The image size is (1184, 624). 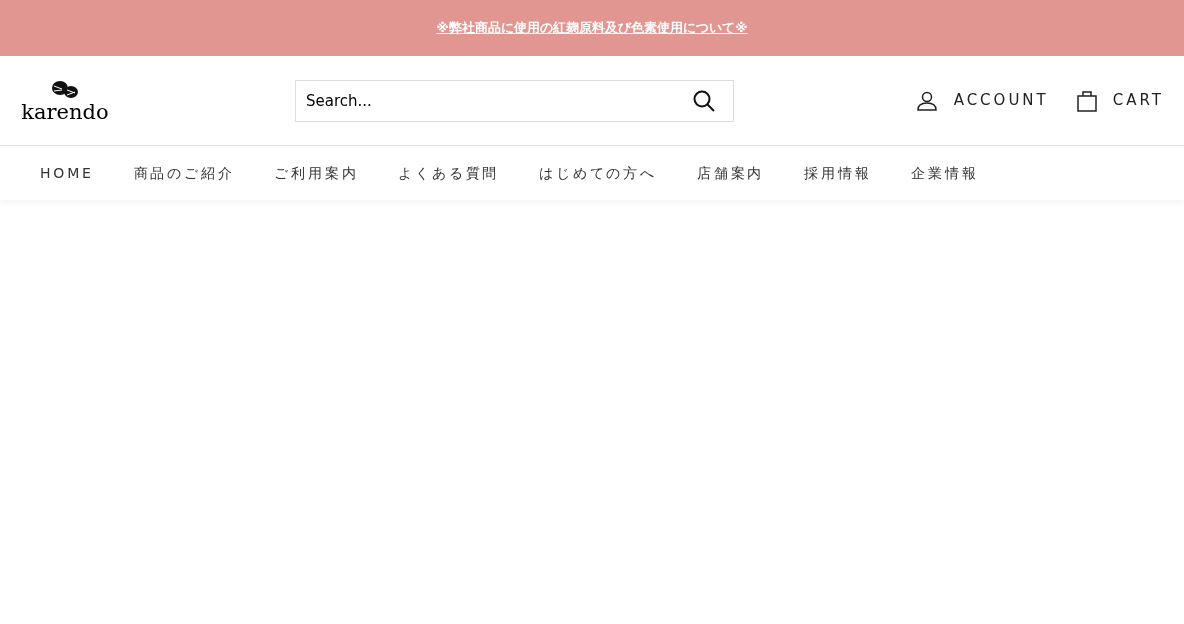 I want to click on nav-link: 店舗案内, so click(x=730, y=173).